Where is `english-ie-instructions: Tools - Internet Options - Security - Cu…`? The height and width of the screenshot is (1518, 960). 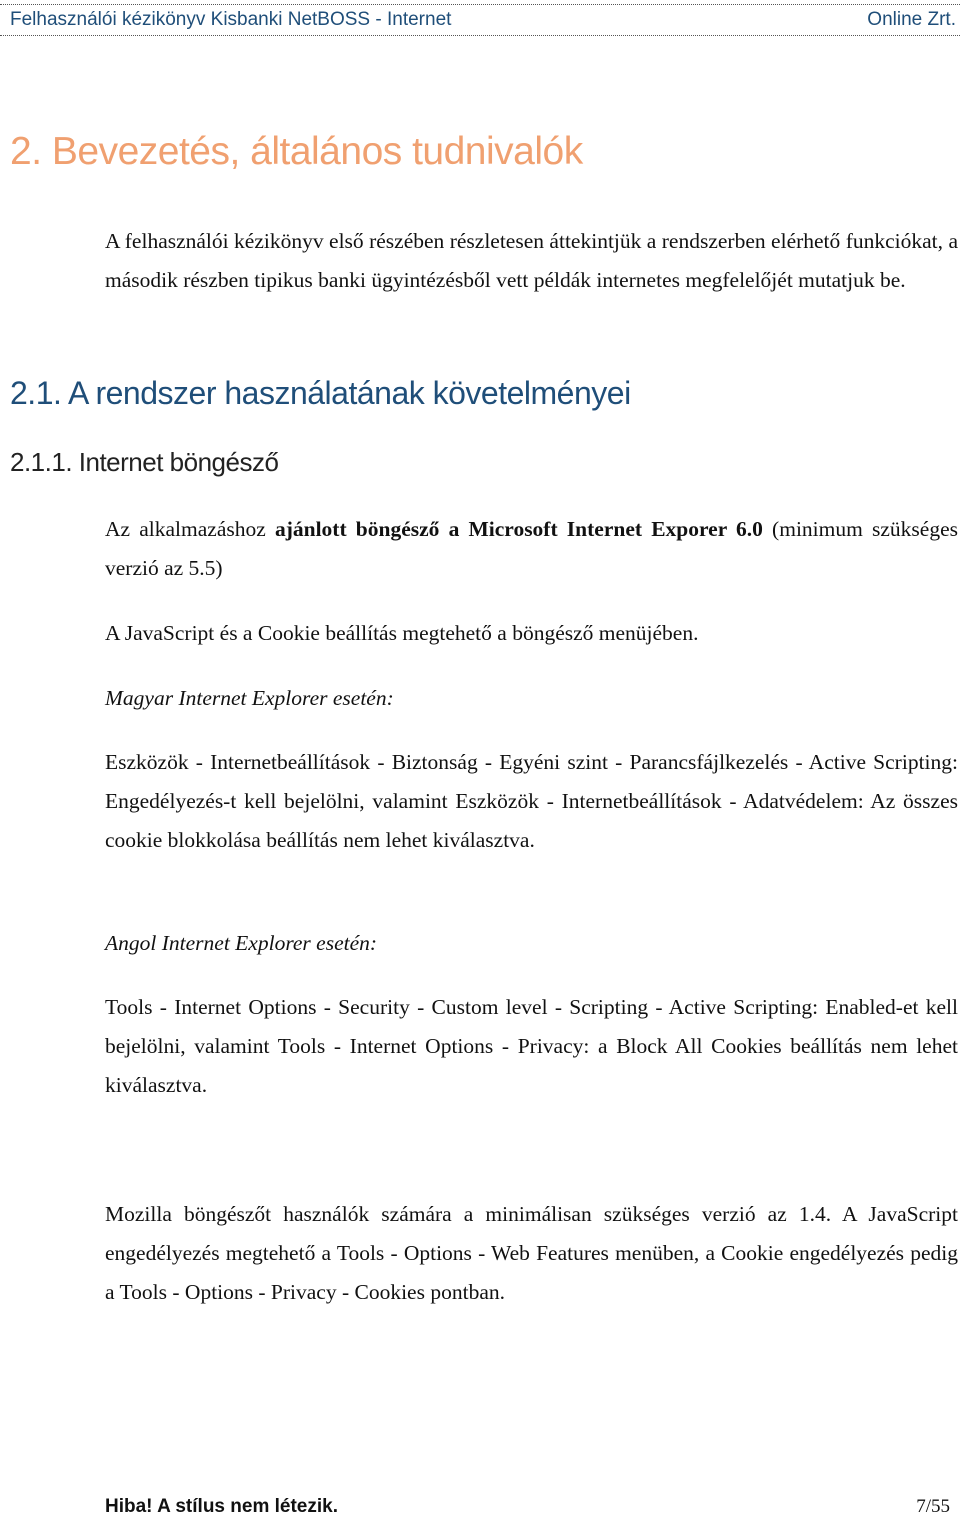 english-ie-instructions: Tools - Internet Options - Security - Cu… is located at coordinates (531, 1046).